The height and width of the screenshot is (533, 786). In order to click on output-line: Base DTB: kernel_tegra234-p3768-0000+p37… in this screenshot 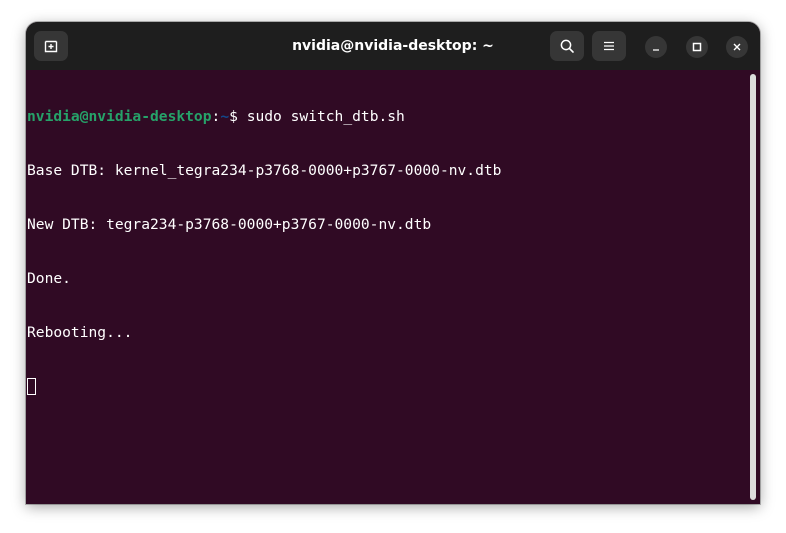, I will do `click(264, 170)`.